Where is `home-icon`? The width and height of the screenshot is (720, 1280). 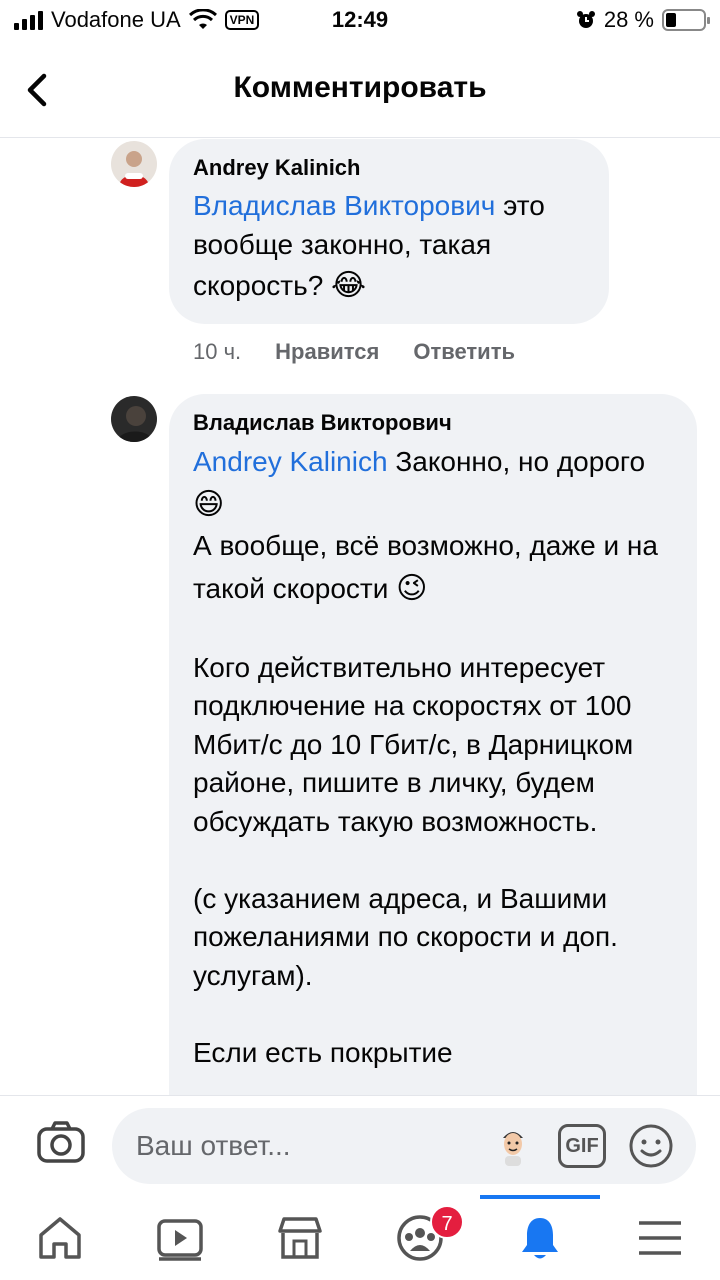 home-icon is located at coordinates (60, 1238).